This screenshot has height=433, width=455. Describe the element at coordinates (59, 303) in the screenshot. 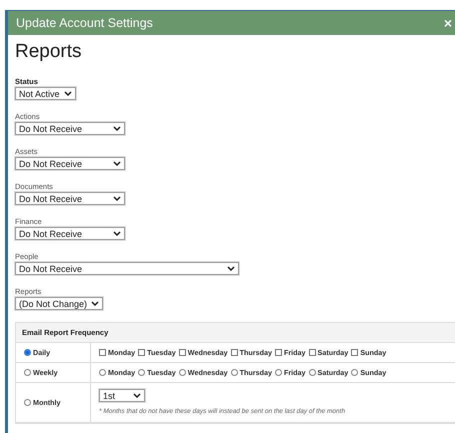

I see `dropdown: (Do Not Change)` at that location.